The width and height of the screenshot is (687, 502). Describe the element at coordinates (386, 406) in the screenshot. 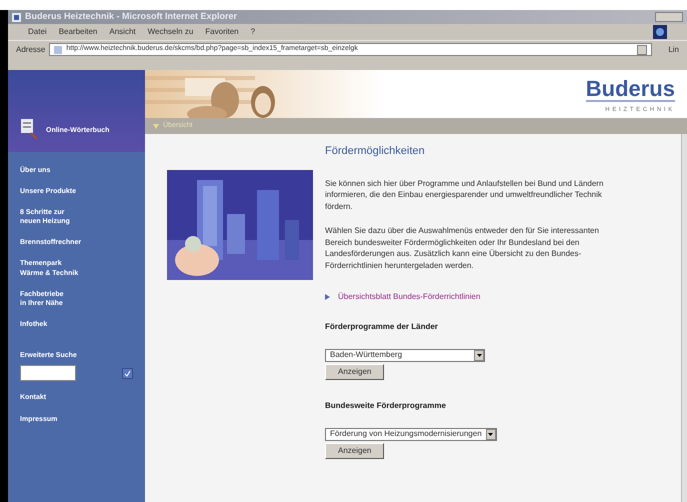

I see `section-heading: Bundesweite Förderprogramme` at that location.